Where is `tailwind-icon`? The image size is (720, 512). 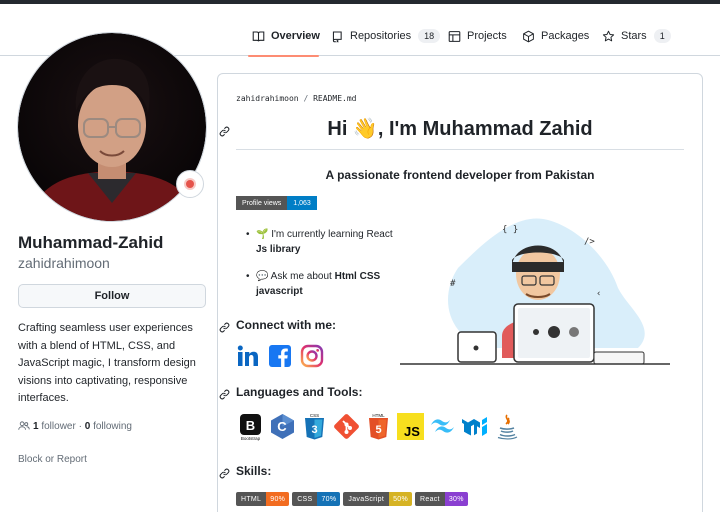
tailwind-icon is located at coordinates (442, 426).